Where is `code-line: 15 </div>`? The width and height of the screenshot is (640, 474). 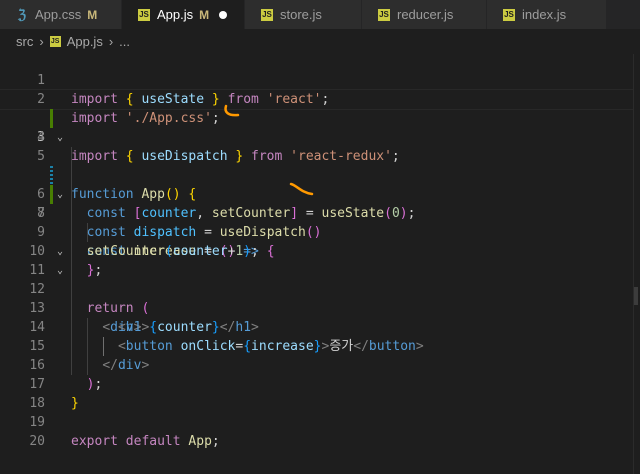 code-line: 15 </div> is located at coordinates (89, 356).